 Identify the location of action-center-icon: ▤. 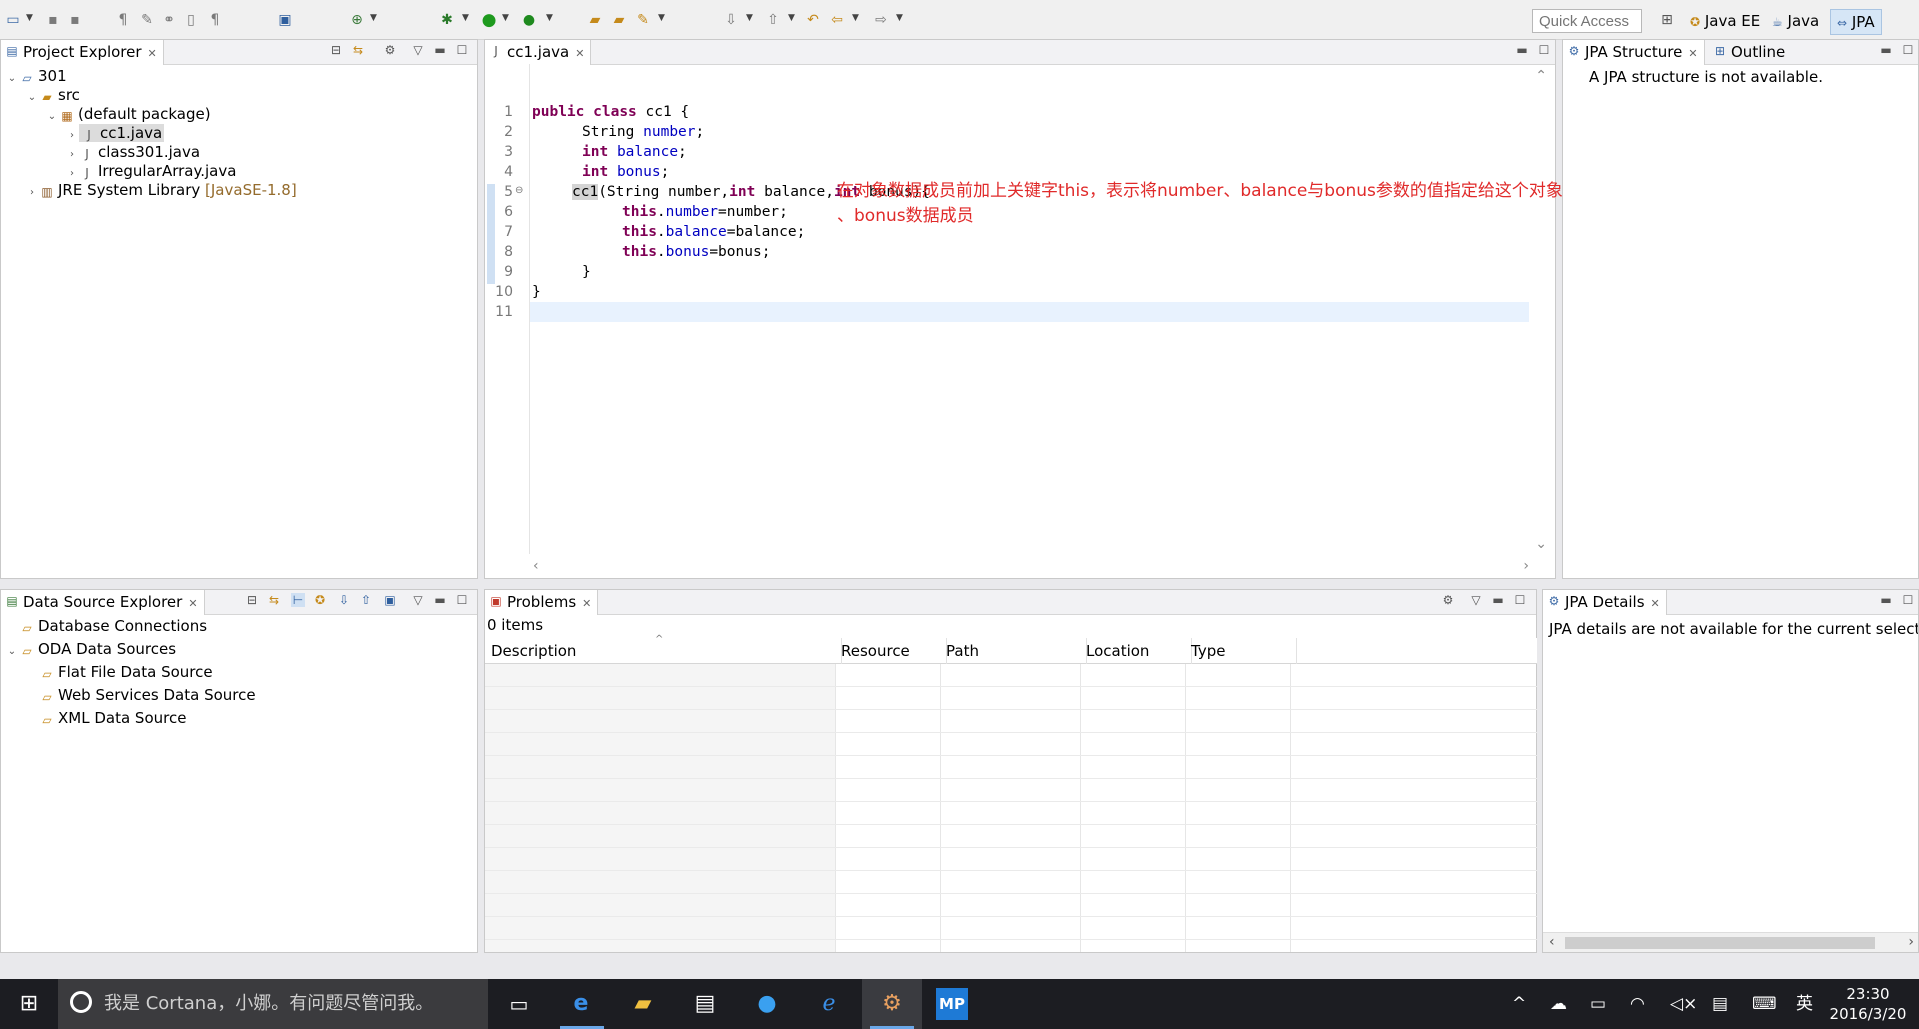
(1720, 1004).